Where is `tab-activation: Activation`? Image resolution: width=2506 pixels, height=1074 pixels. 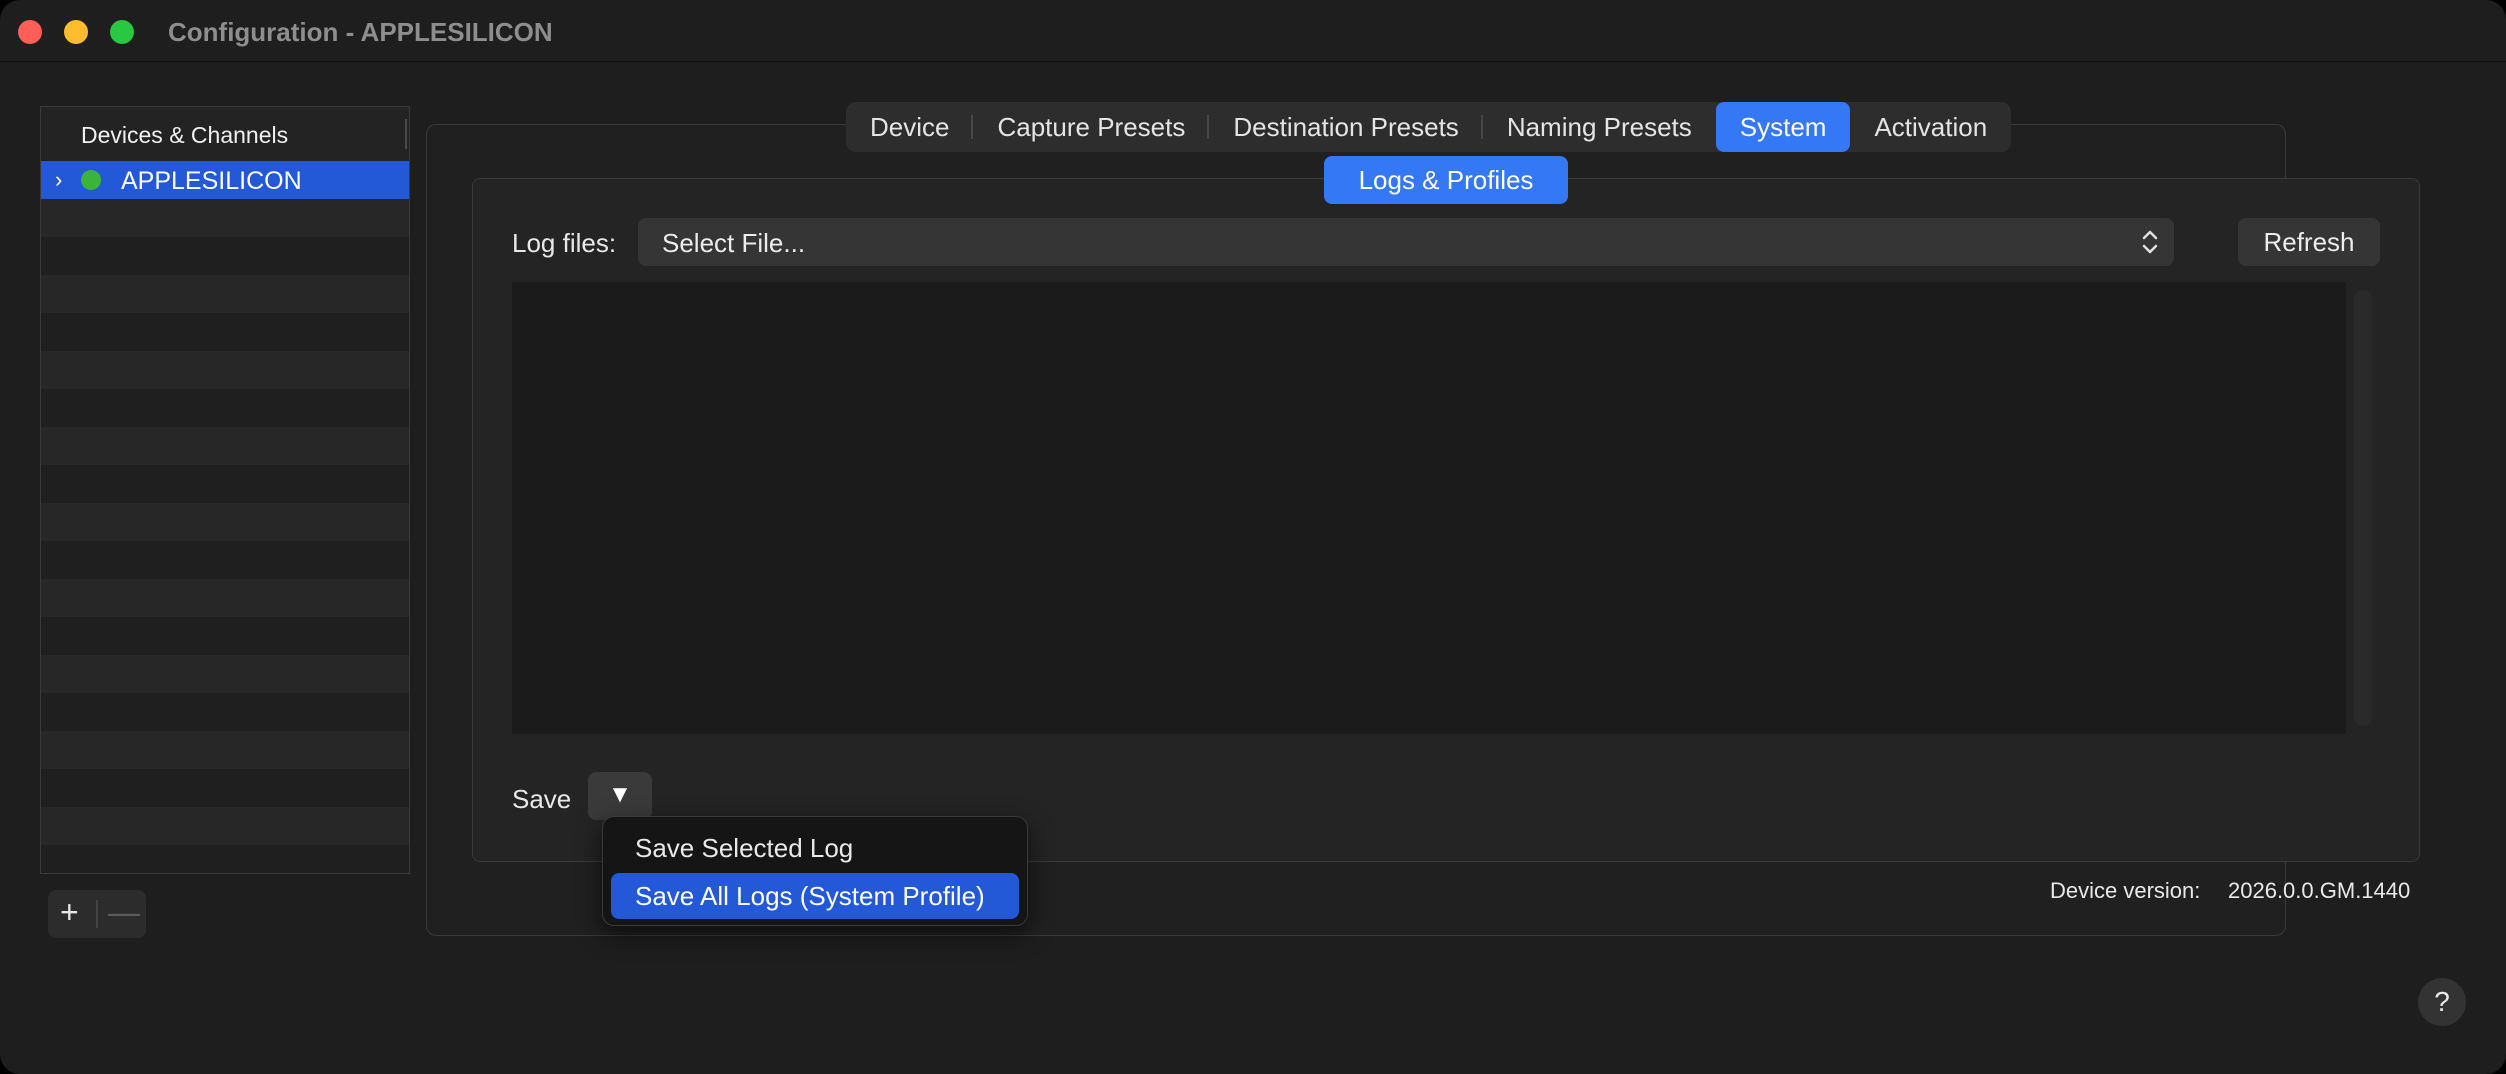 tab-activation: Activation is located at coordinates (1930, 127).